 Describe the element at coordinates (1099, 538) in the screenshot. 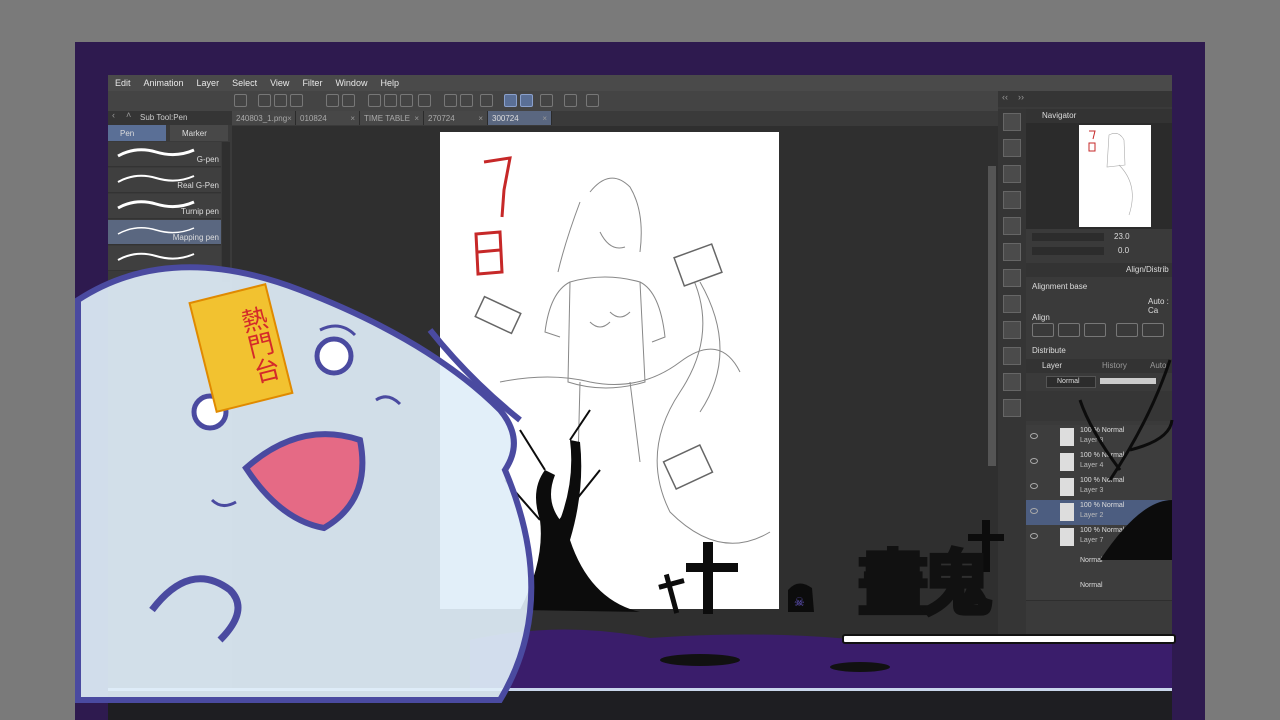

I see `layer-row: 100 % Normal Layer 7` at that location.